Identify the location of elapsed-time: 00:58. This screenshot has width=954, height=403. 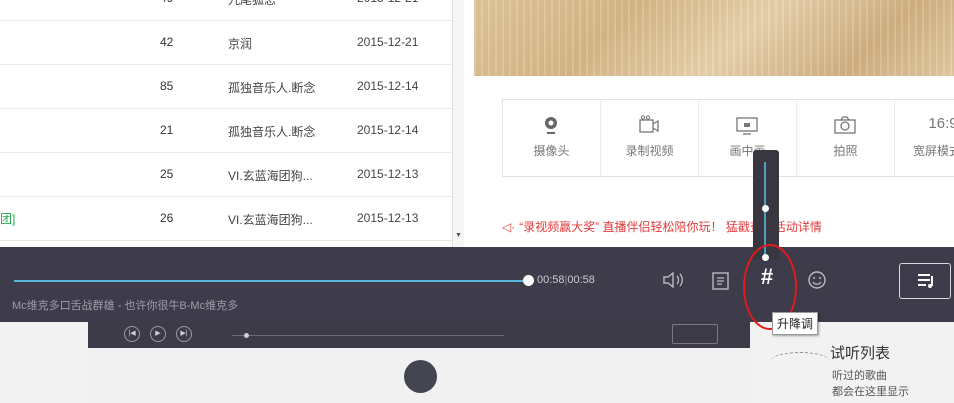
(551, 280).